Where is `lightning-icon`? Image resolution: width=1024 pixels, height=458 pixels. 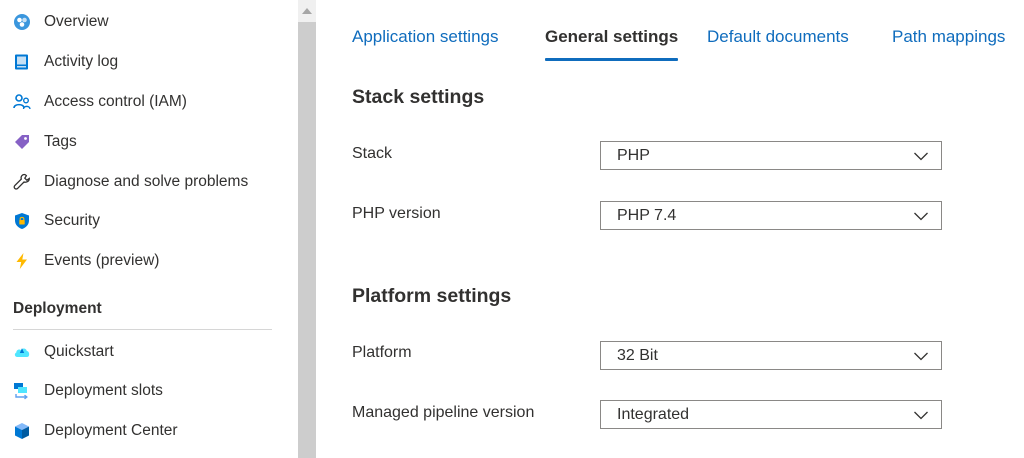 lightning-icon is located at coordinates (22, 261).